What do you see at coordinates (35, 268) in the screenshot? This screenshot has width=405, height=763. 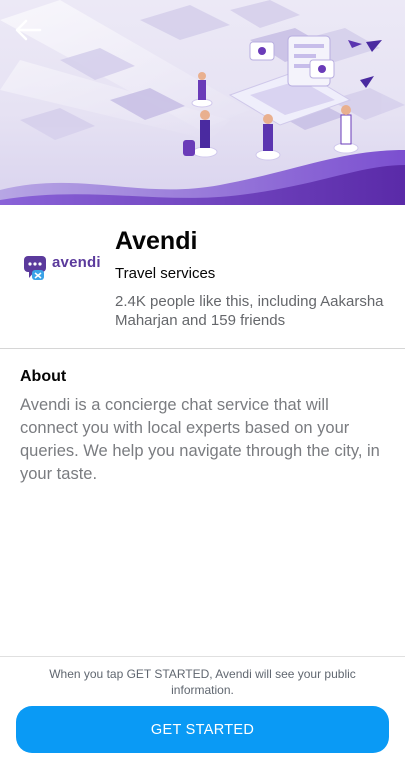 I see `avendi-logo-icon` at bounding box center [35, 268].